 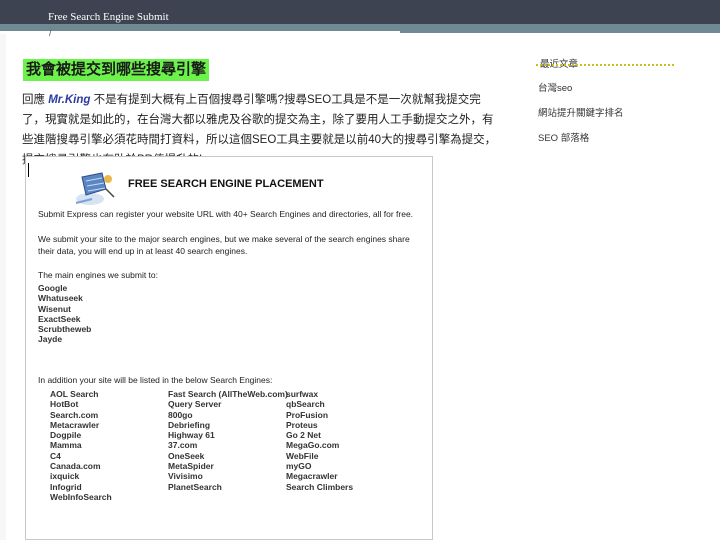 What do you see at coordinates (64, 404) in the screenshot?
I see `engine-item: HotBot` at bounding box center [64, 404].